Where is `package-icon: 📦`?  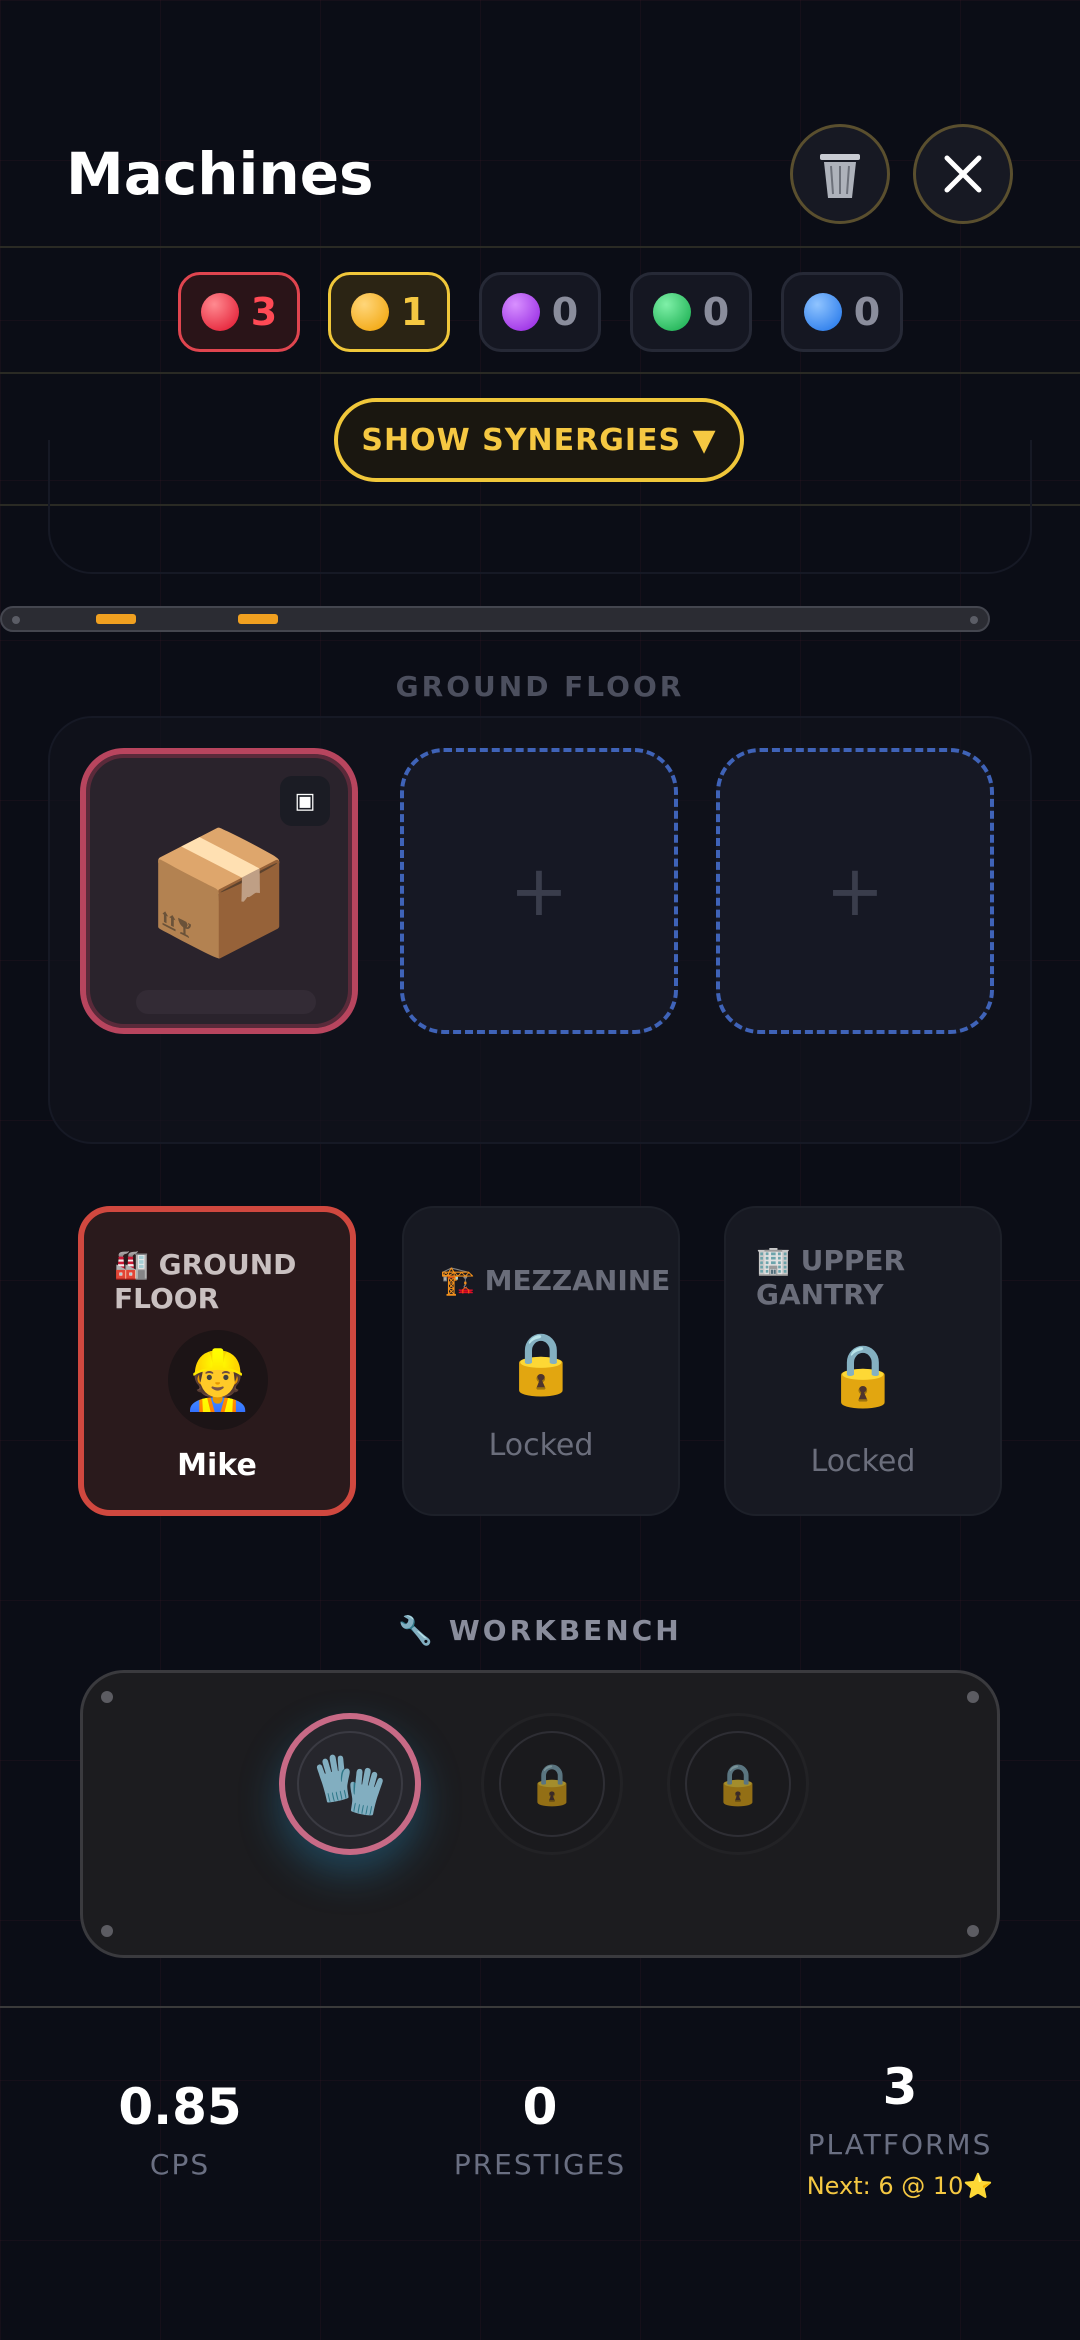 package-icon: 📦 is located at coordinates (219, 893).